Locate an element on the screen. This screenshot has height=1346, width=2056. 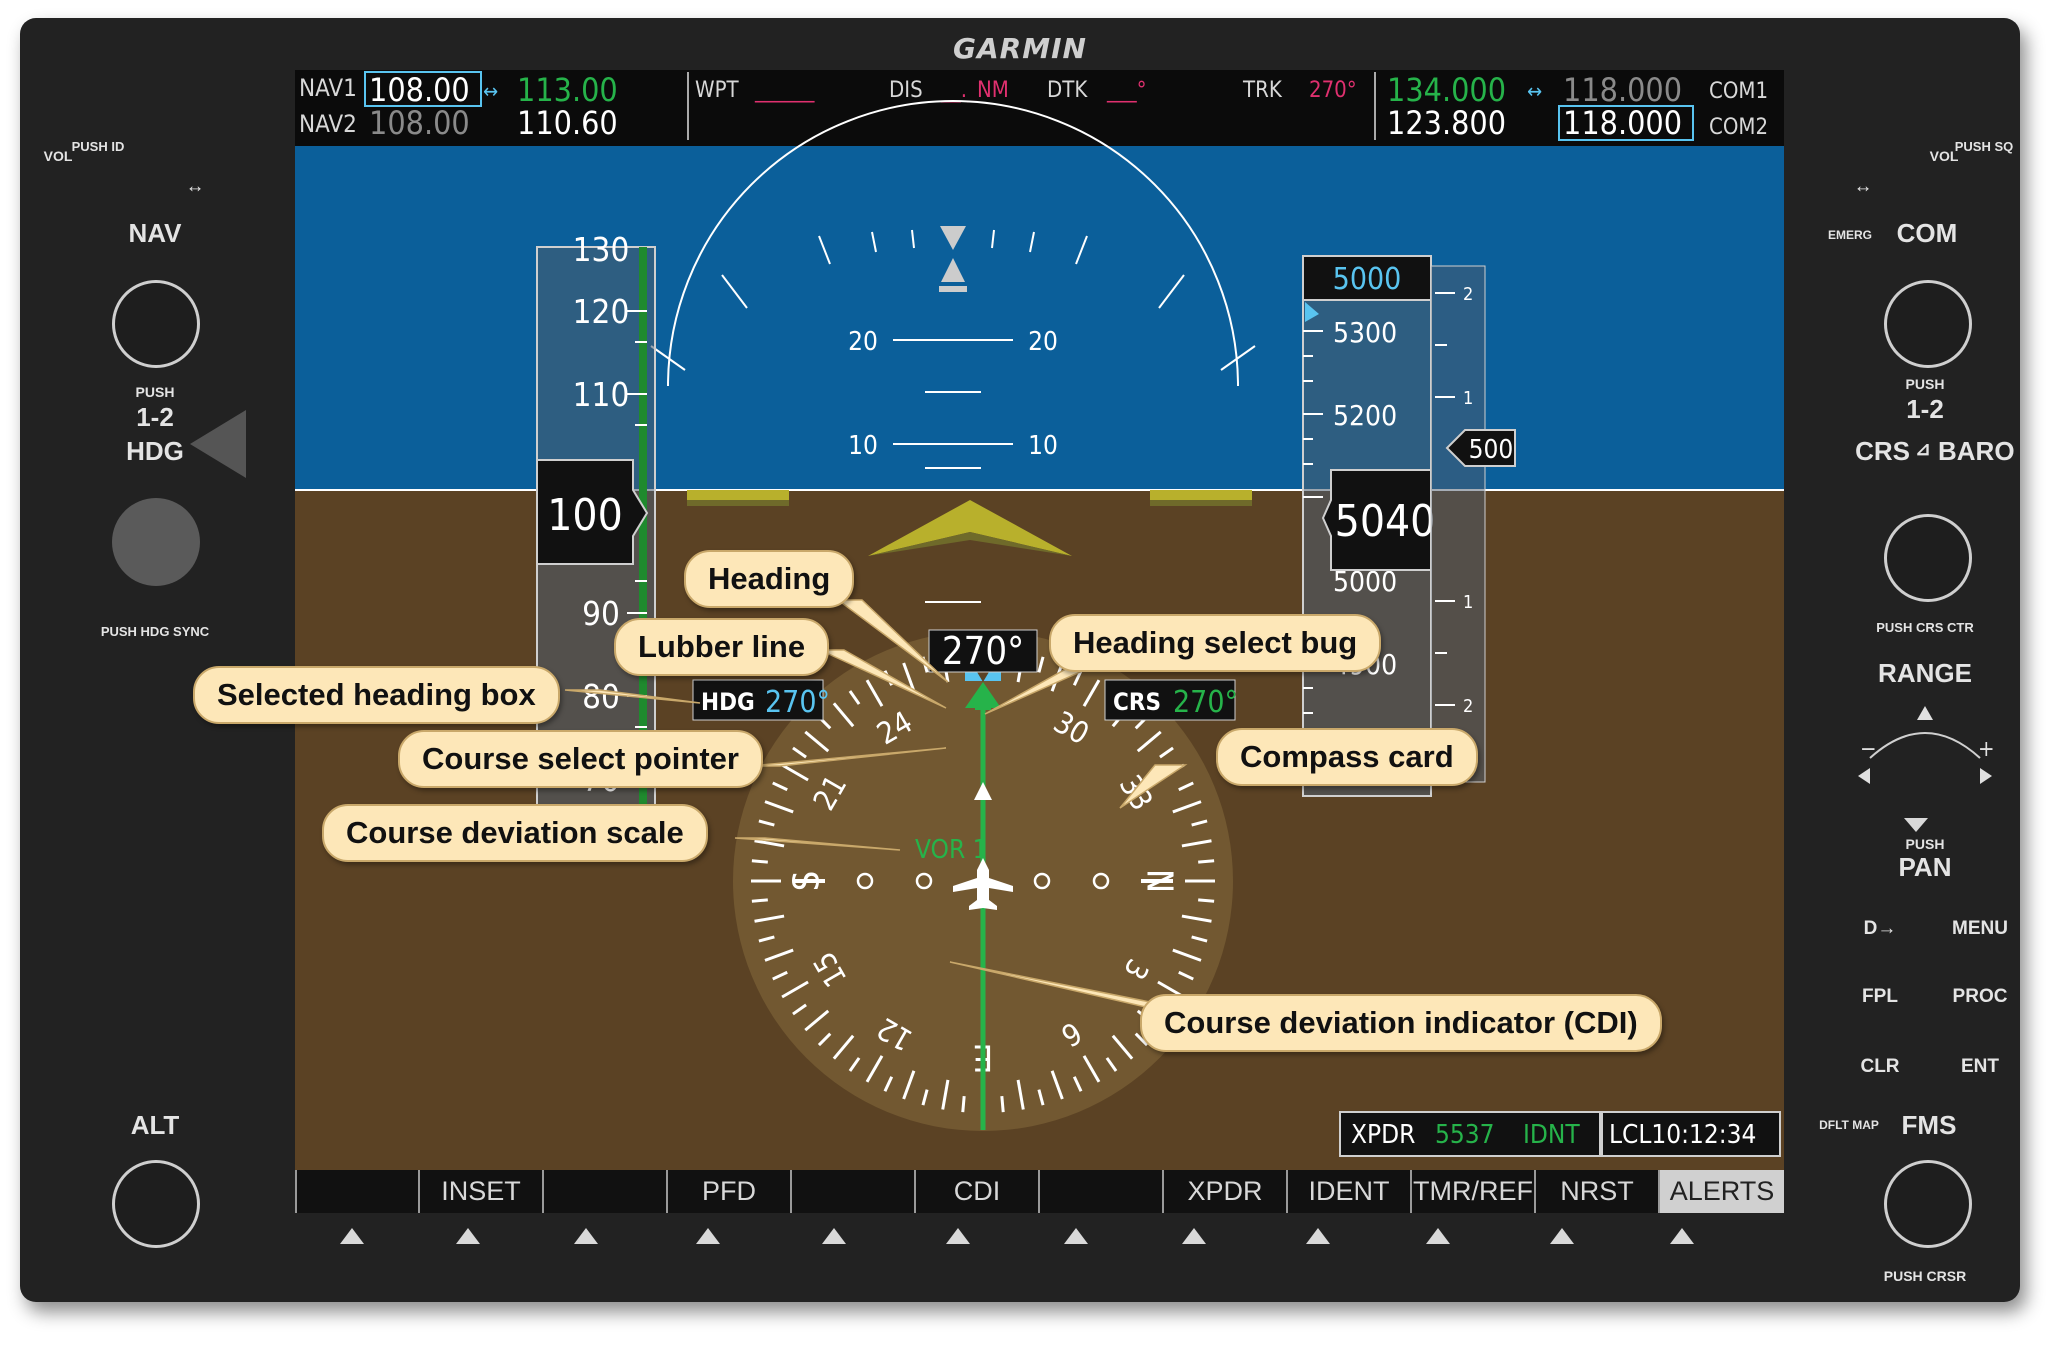
callout-course-select-pointer: Course select pointer is located at coordinates (580, 759).